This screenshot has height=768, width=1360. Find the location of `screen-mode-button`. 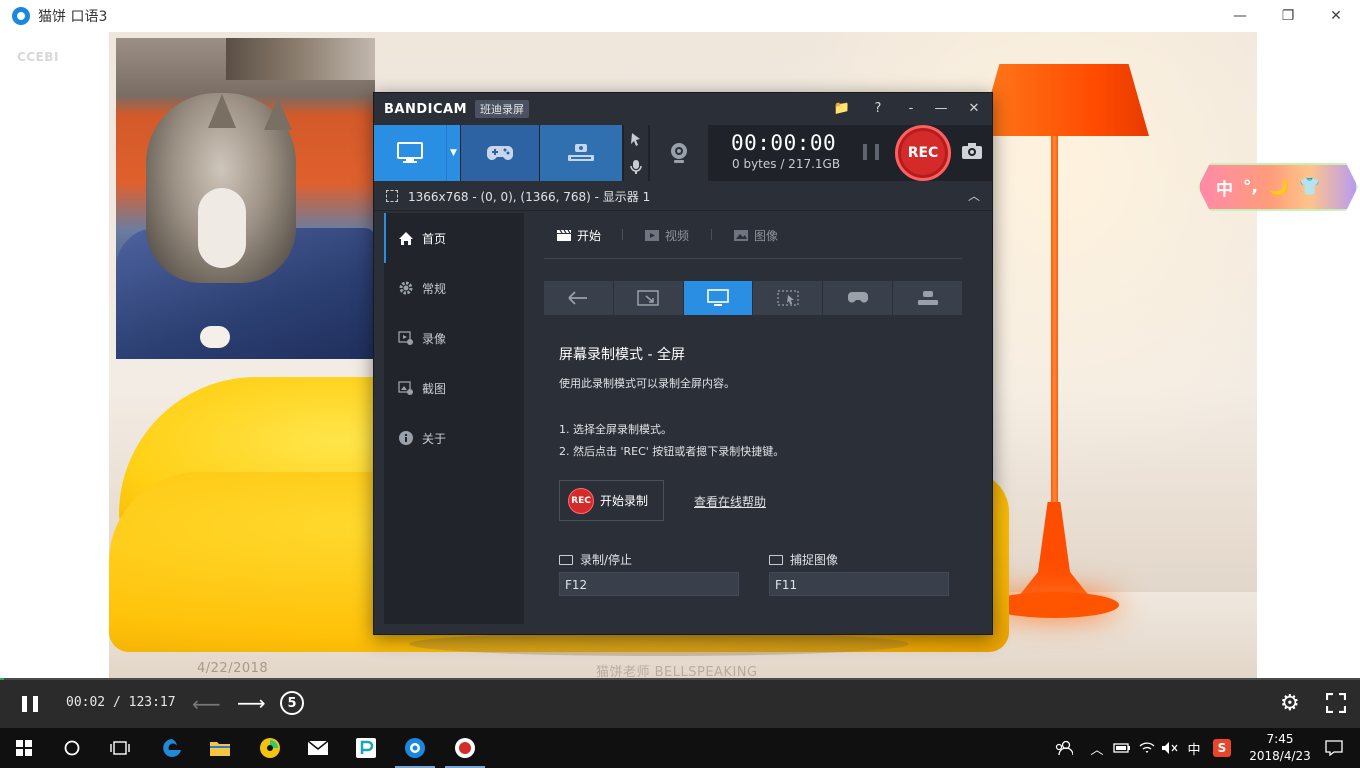

screen-mode-button is located at coordinates (410, 153).